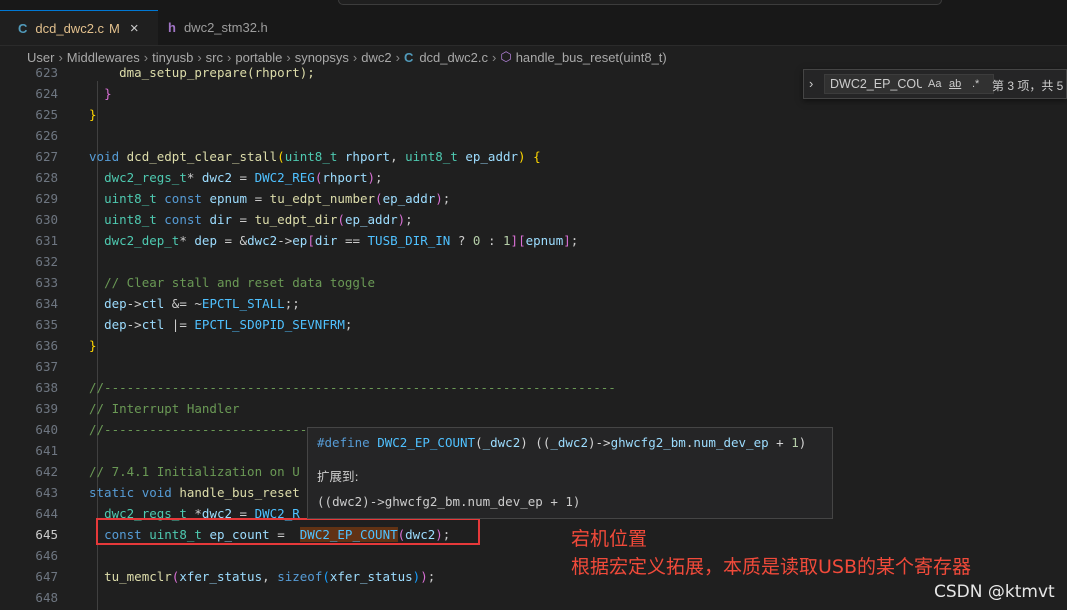 The image size is (1067, 610). I want to click on find-input: DWC2_EP_COUNT Aa ab .*, so click(909, 84).